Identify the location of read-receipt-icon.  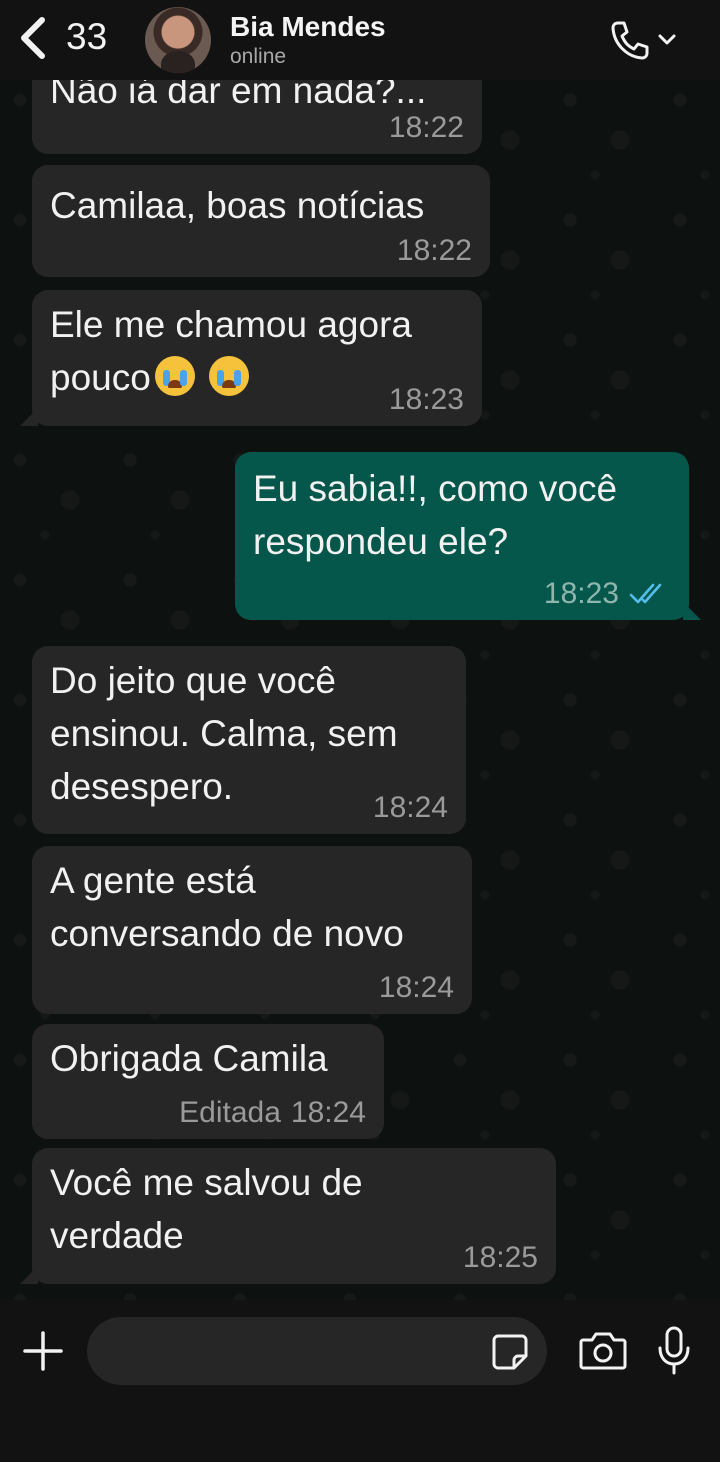
(645, 593).